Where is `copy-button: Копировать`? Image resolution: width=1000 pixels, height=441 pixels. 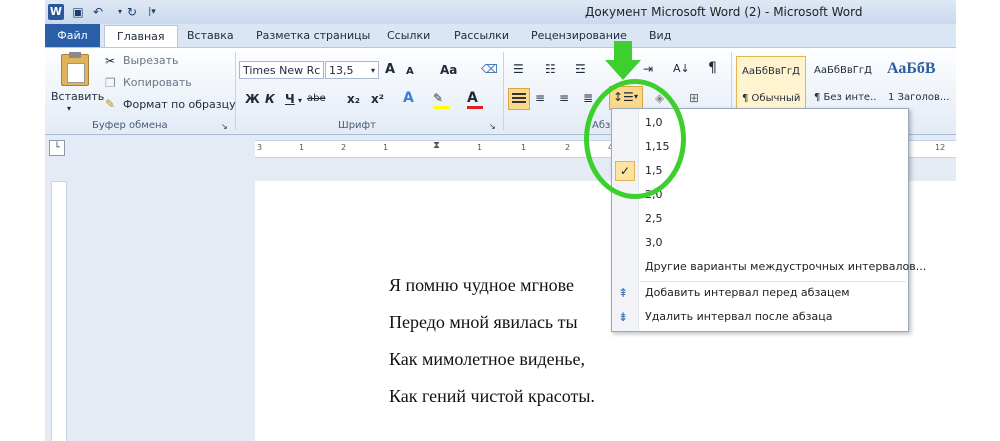 copy-button: Копировать is located at coordinates (157, 82).